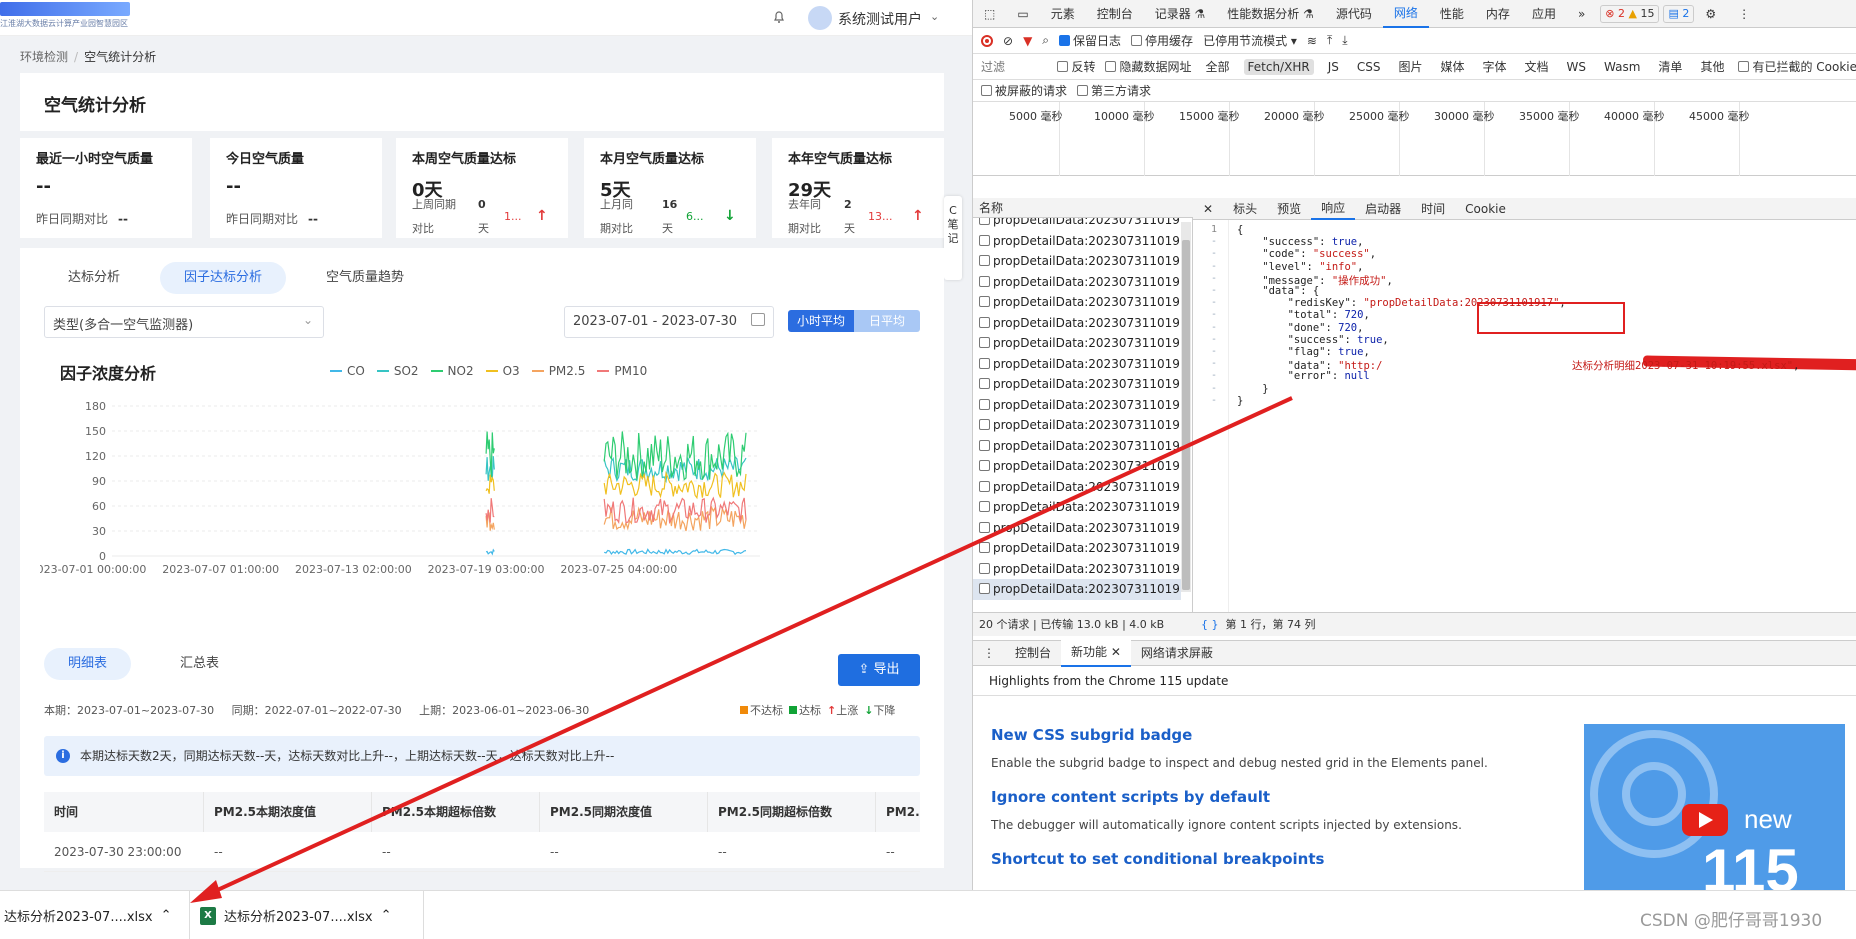 This screenshot has height=939, width=1856. Describe the element at coordinates (1410, 66) in the screenshot. I see `filter-img: 图片` at that location.